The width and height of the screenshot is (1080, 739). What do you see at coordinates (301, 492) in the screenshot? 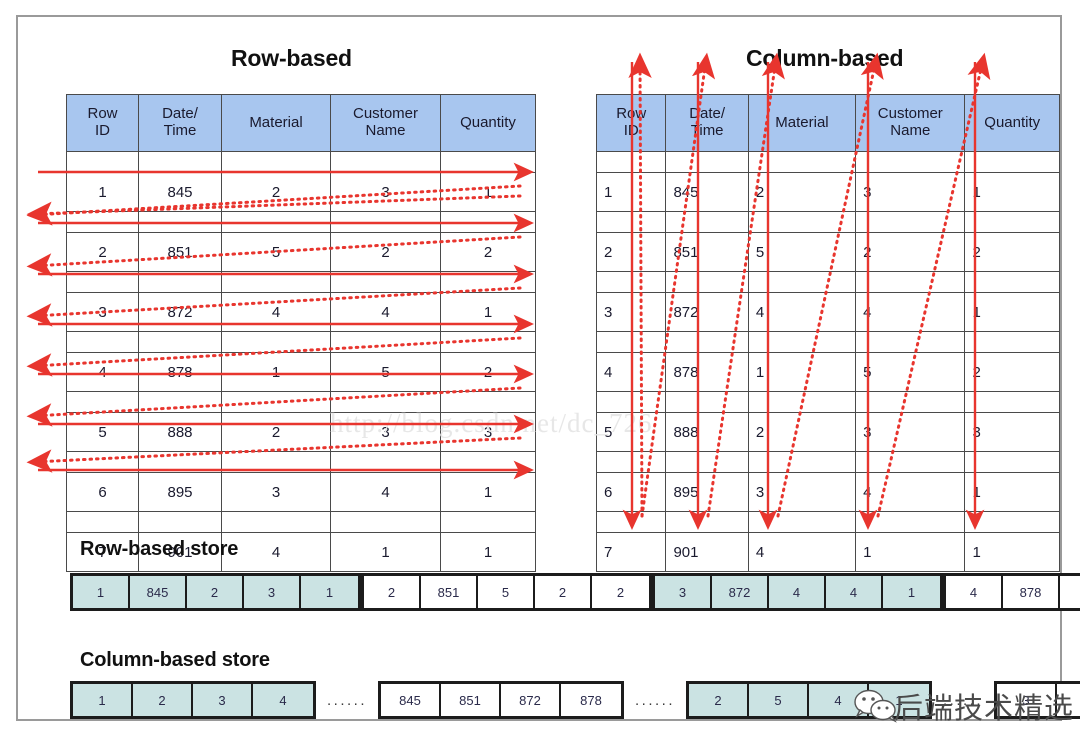
I see `table-row: 6 895 3 4 1` at bounding box center [301, 492].